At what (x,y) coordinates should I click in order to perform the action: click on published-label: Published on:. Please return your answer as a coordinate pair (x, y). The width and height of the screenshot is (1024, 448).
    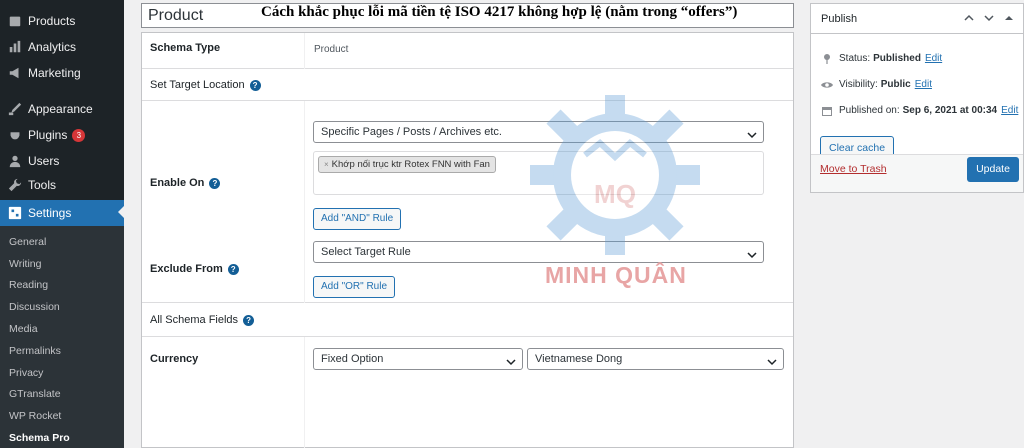
    Looking at the image, I should click on (869, 110).